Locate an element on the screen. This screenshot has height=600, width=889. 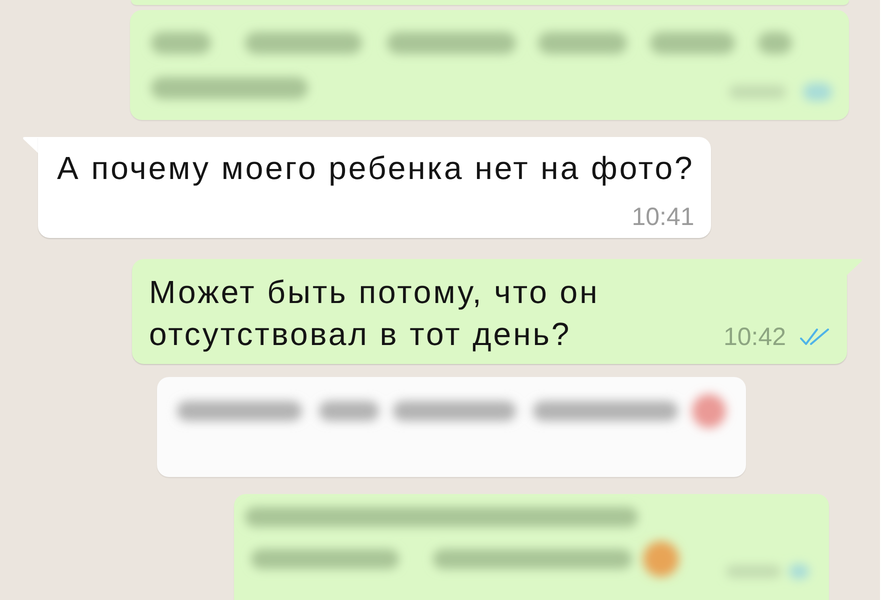
message-text: А почему моего ребенка нет на фото? is located at coordinates (375, 168).